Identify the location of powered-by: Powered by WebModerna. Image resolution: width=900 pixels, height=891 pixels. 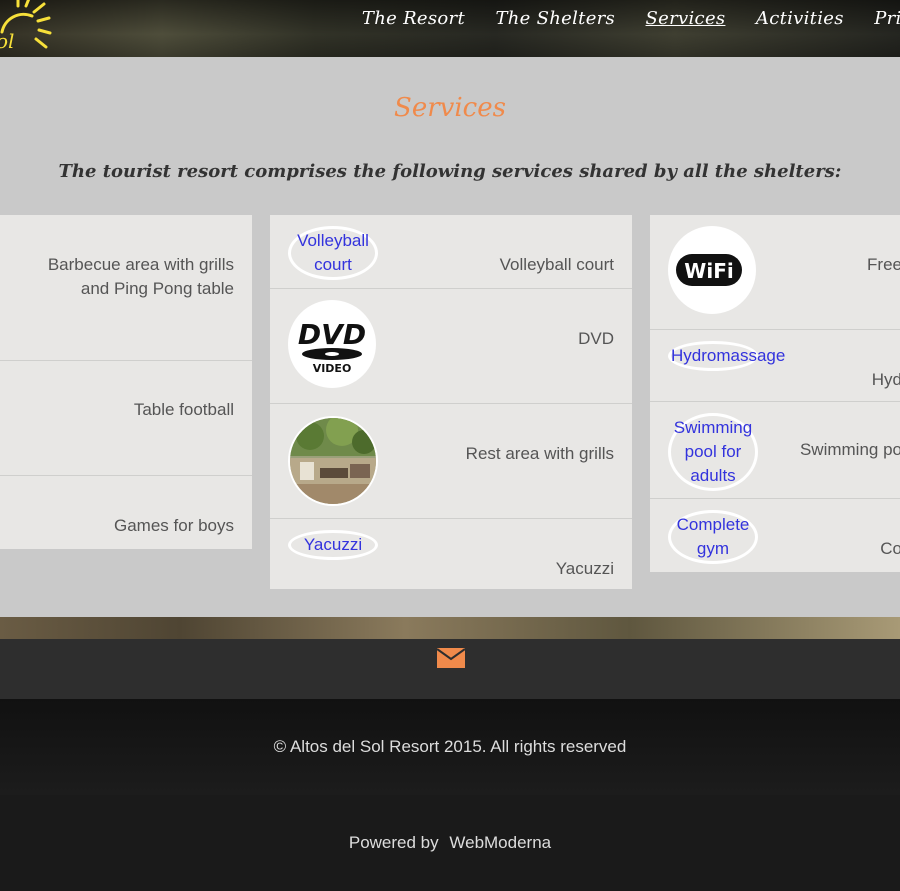
(450, 843).